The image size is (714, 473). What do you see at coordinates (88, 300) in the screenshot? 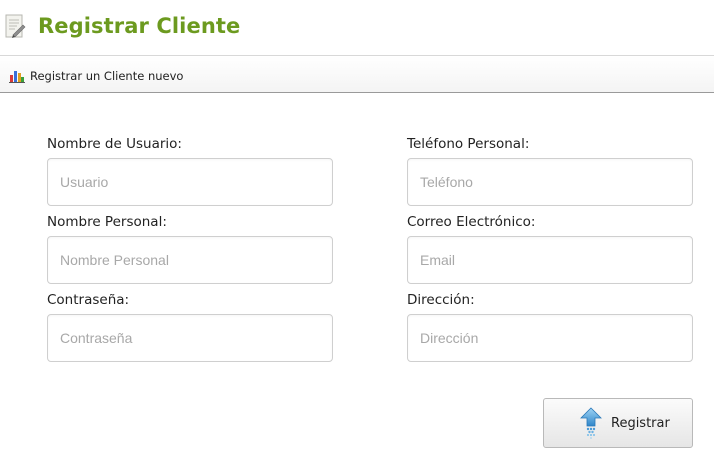
I see `password-label: Contraseña:` at bounding box center [88, 300].